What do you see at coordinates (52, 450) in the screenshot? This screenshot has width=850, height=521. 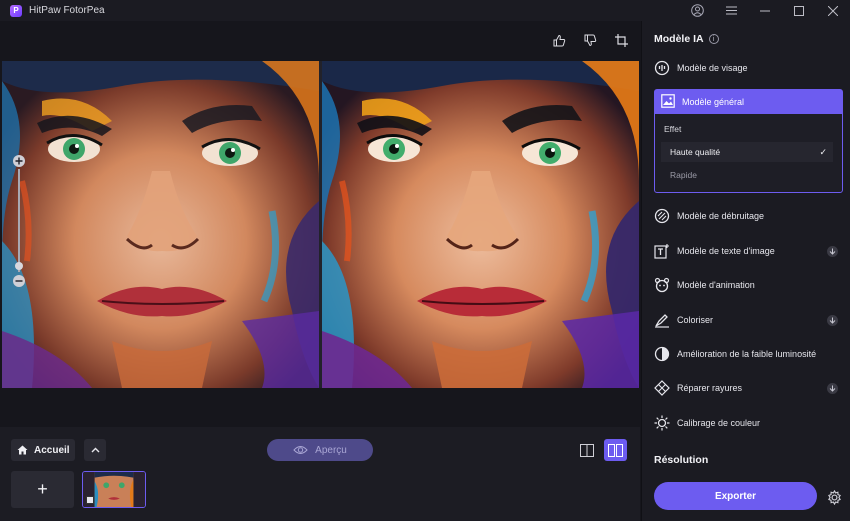 I see `home-label: Accueil` at bounding box center [52, 450].